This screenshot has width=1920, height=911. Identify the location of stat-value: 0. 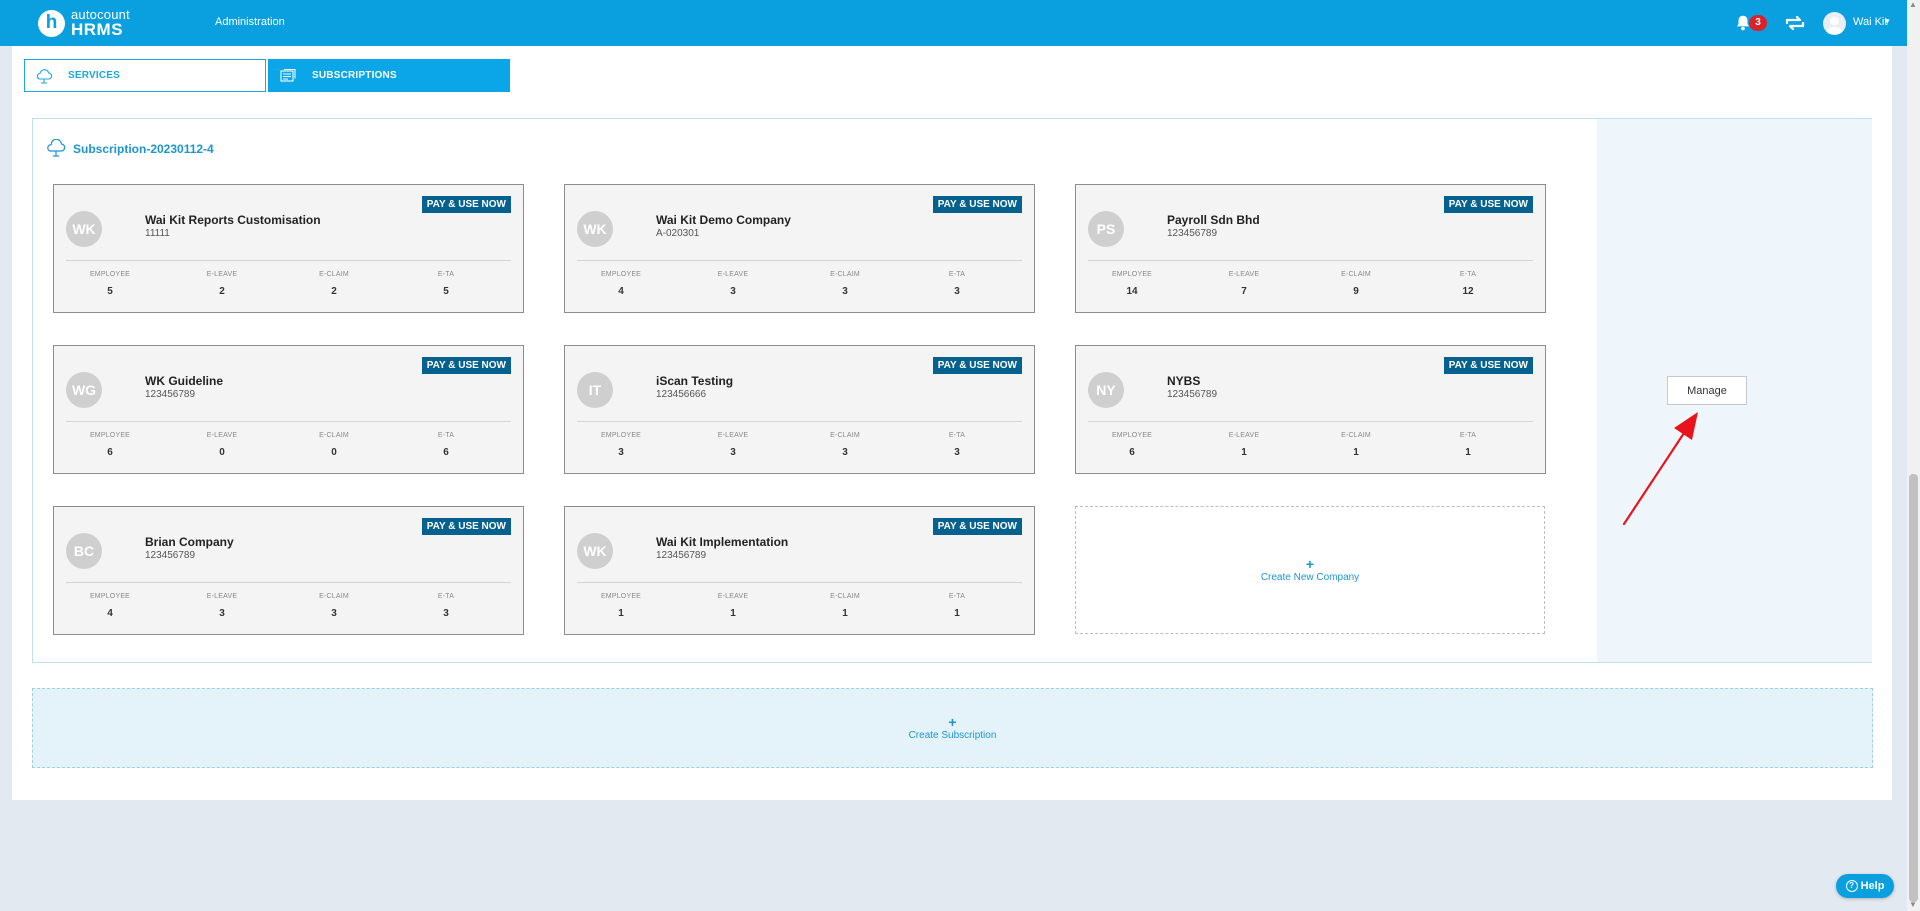
(334, 452).